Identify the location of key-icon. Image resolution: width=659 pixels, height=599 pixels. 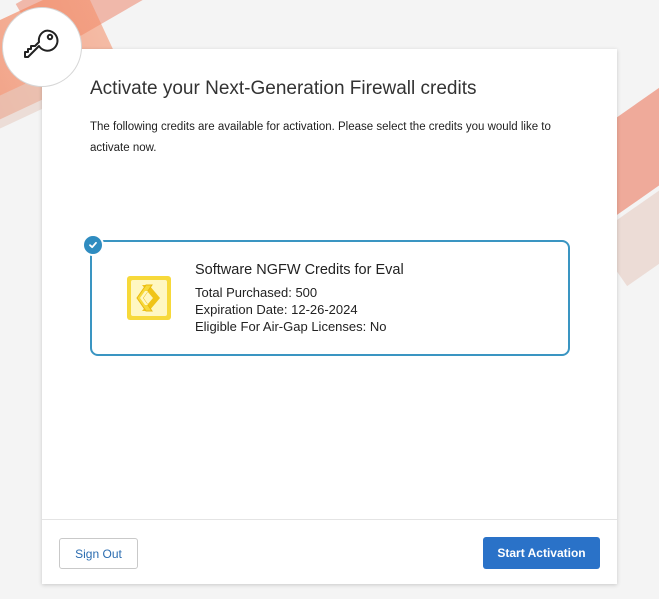
(42, 47).